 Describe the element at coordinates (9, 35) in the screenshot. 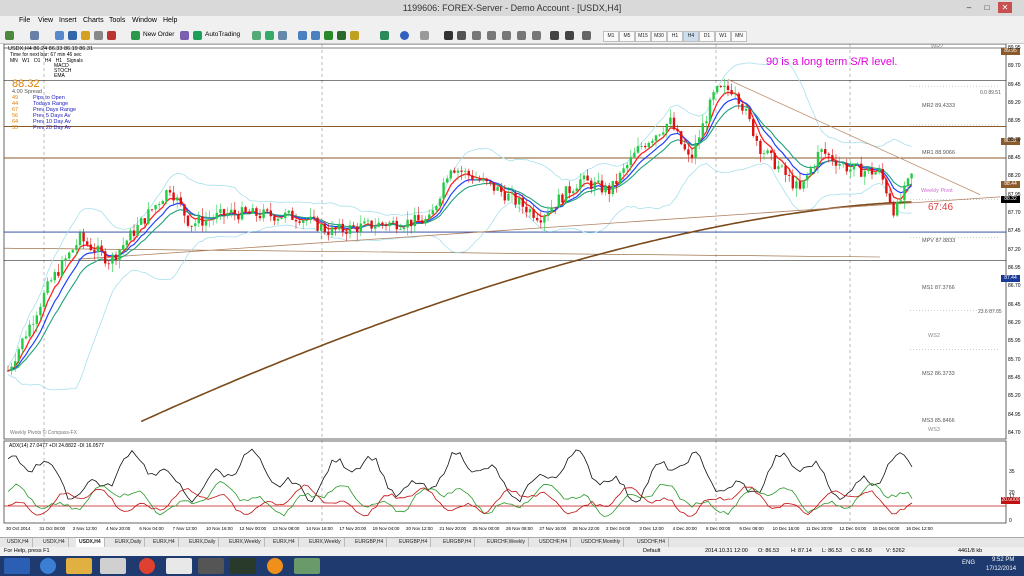

I see `new-chart-icon` at that location.